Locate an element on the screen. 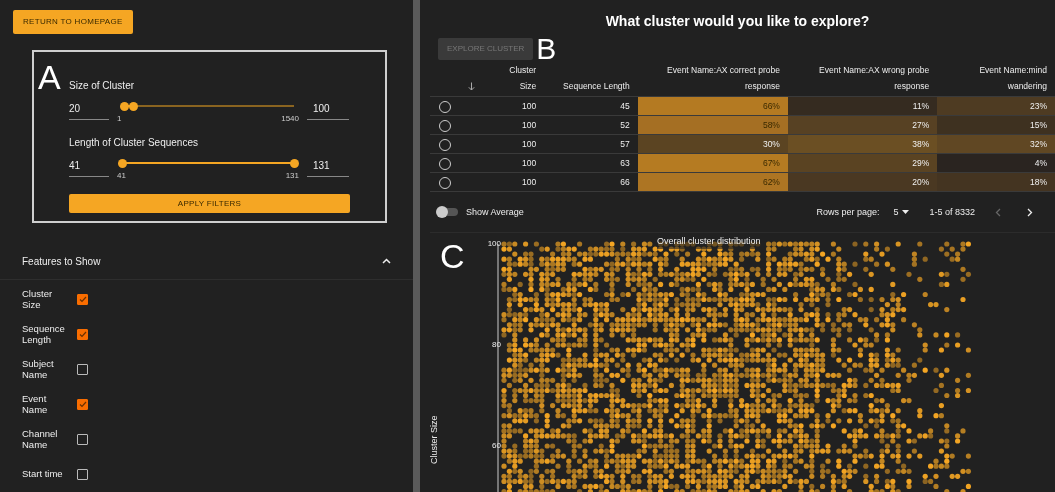 This screenshot has width=1055, height=492. heat-cell: 58% is located at coordinates (712, 125).